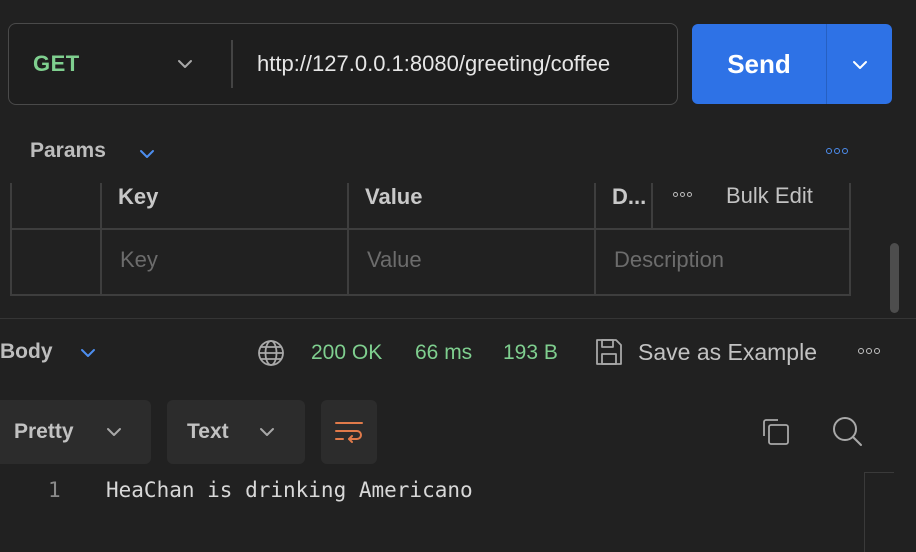 This screenshot has width=916, height=552. I want to click on globe-icon, so click(271, 353).